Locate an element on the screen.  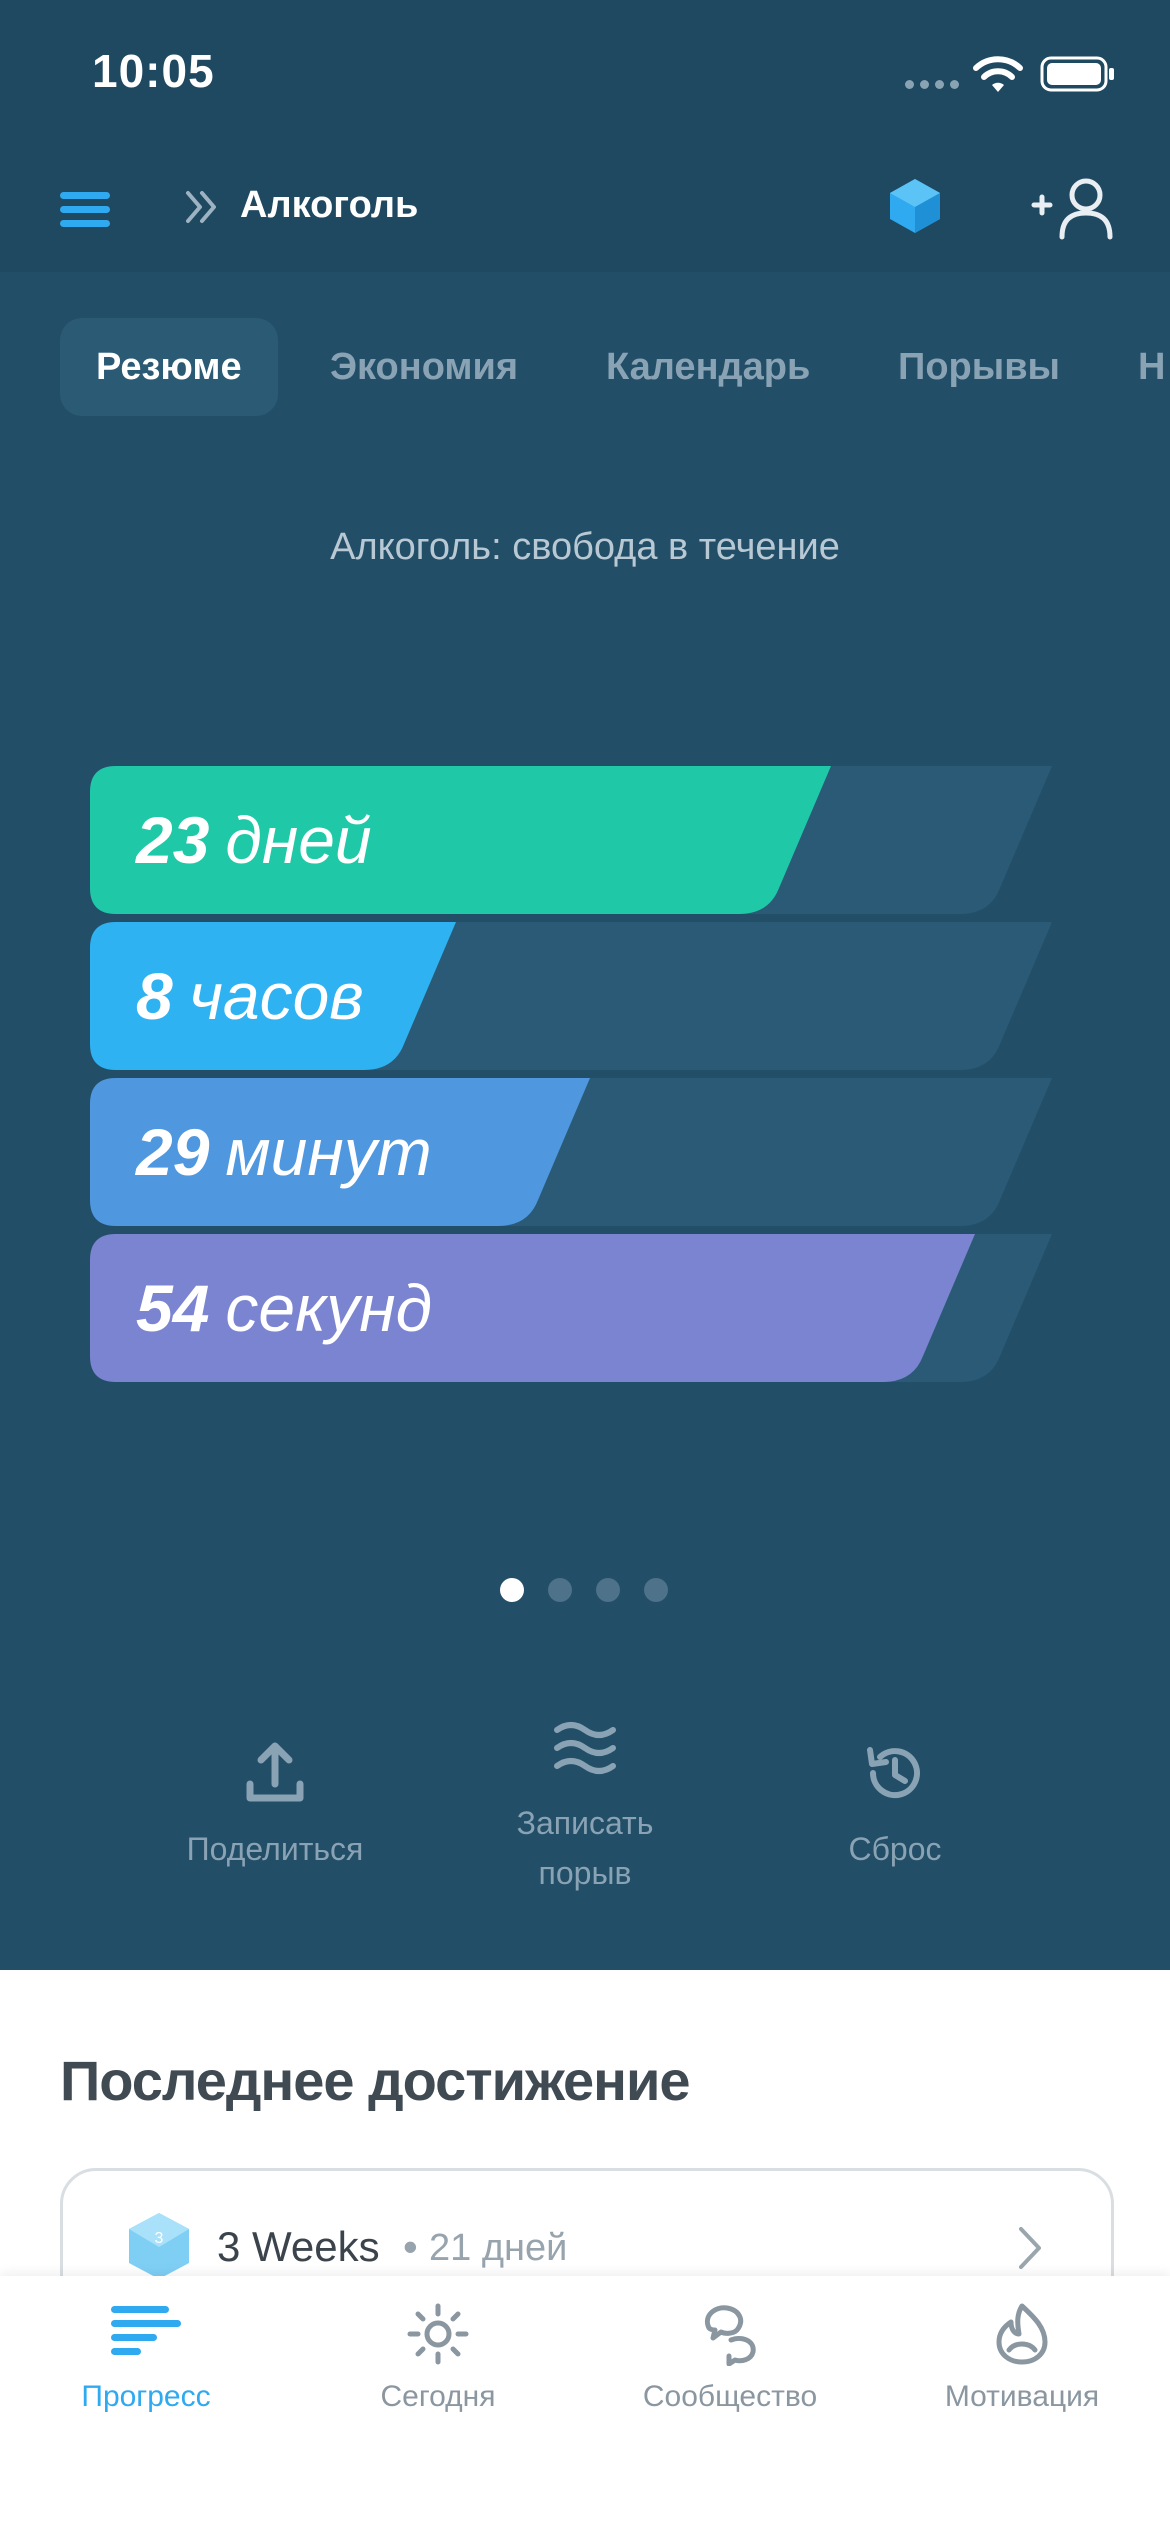
status-time: 10:05 is located at coordinates (153, 71).